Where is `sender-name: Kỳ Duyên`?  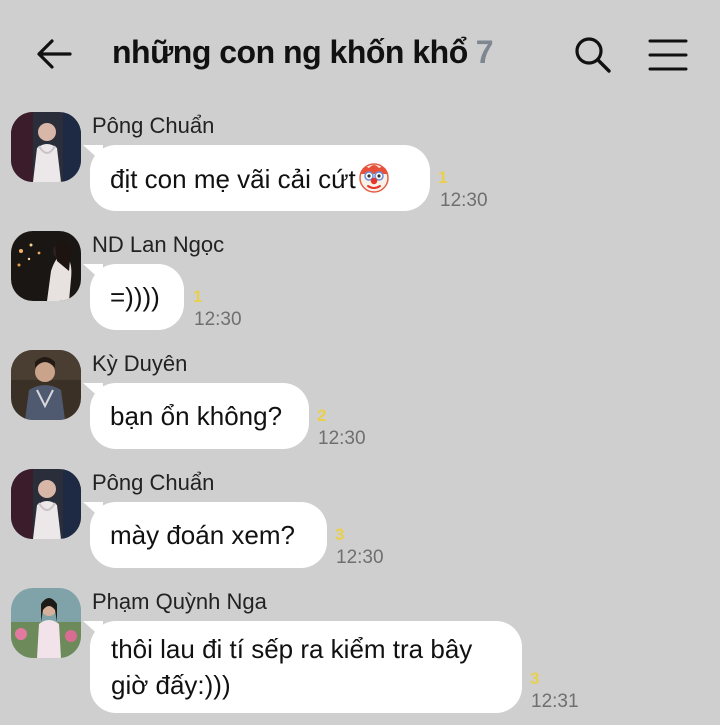 sender-name: Kỳ Duyên is located at coordinates (140, 363).